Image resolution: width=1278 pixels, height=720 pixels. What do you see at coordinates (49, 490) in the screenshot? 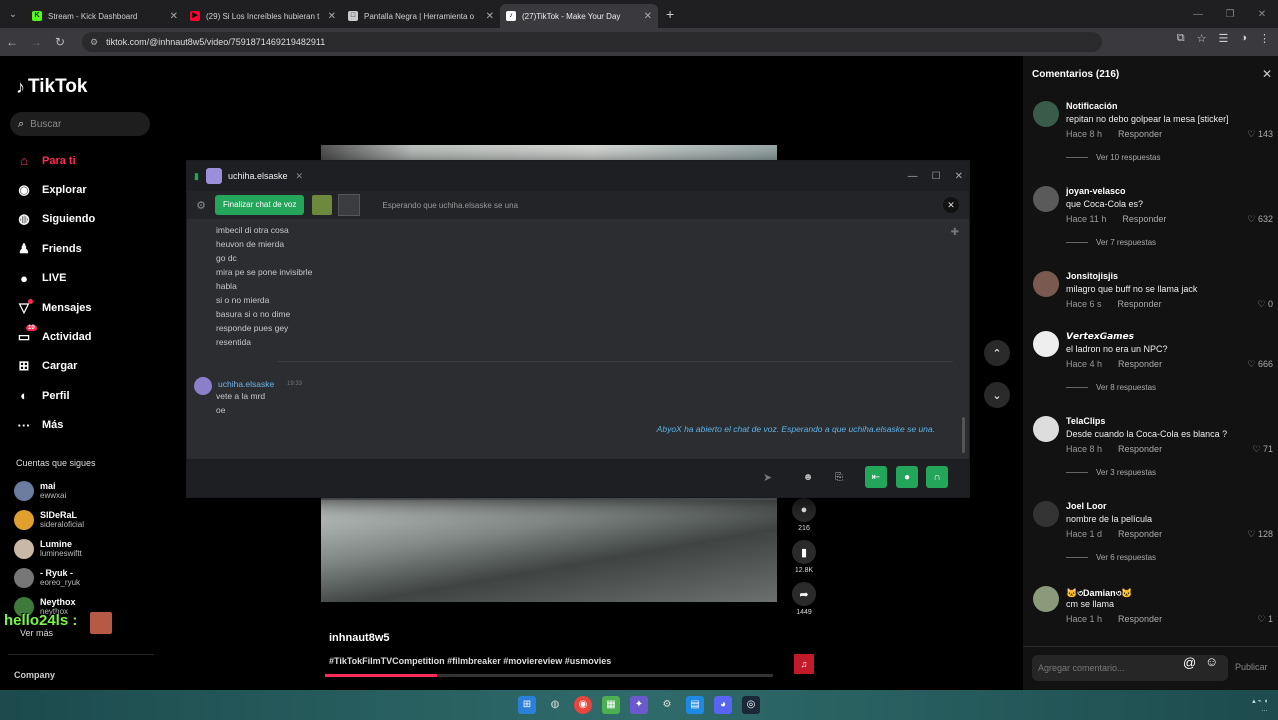
I see `followed-account: mai ewwxai` at bounding box center [49, 490].